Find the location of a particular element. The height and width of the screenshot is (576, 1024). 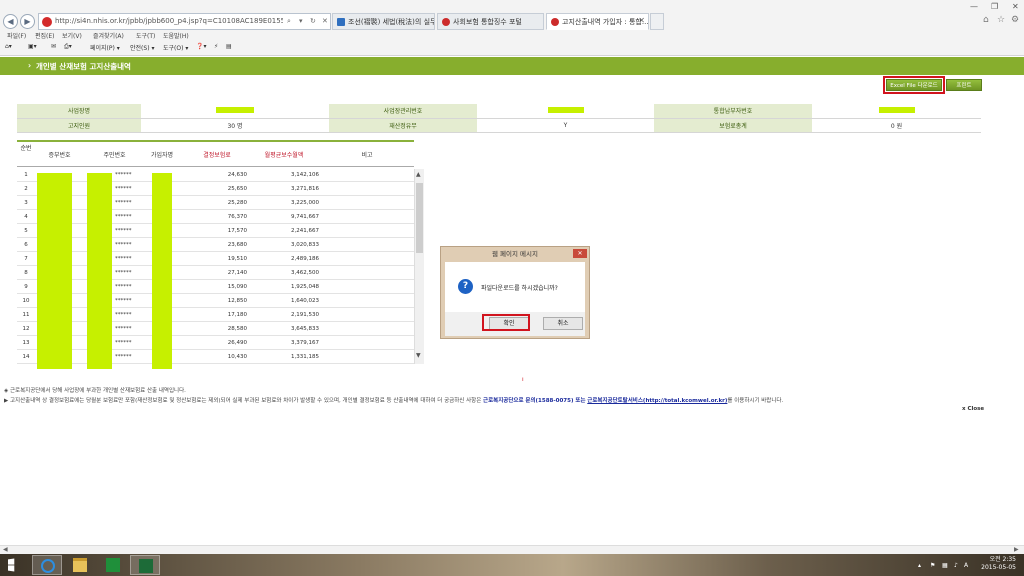

menu-help: 도움말(H) is located at coordinates (176, 35).